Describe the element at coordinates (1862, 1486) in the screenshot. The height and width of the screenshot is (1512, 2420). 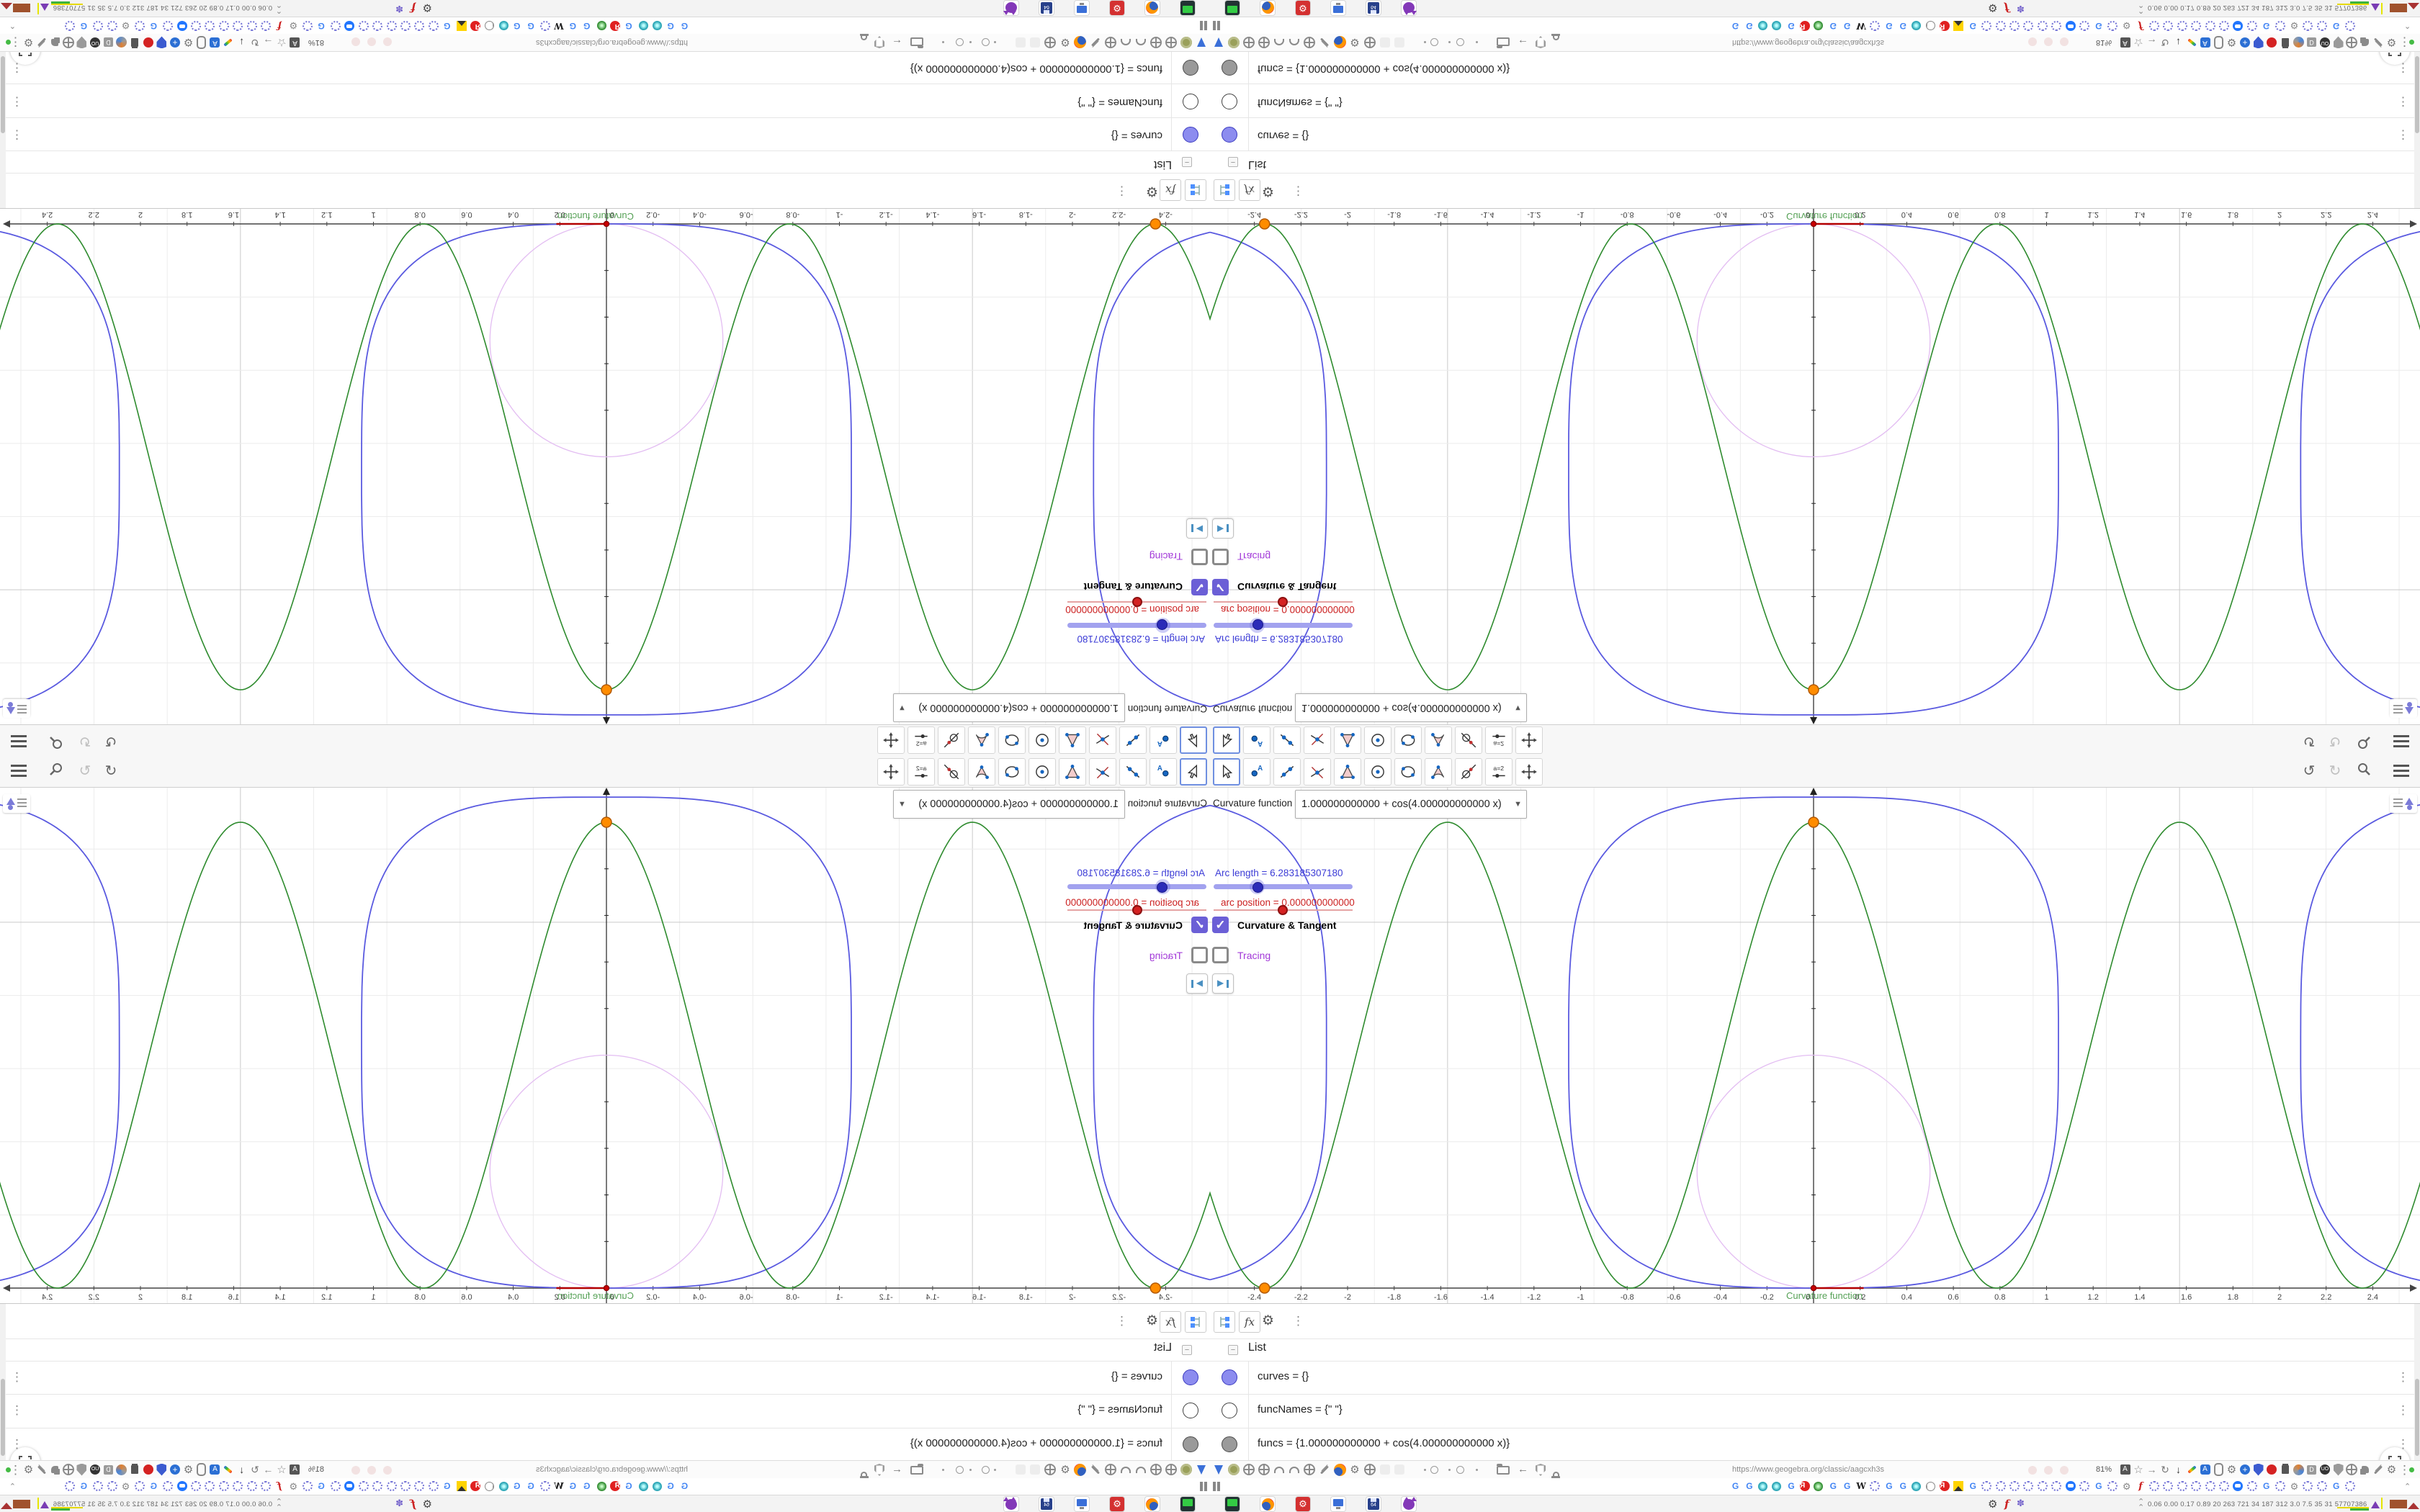
I see `bookmark-wikipedia-favicon: W` at that location.